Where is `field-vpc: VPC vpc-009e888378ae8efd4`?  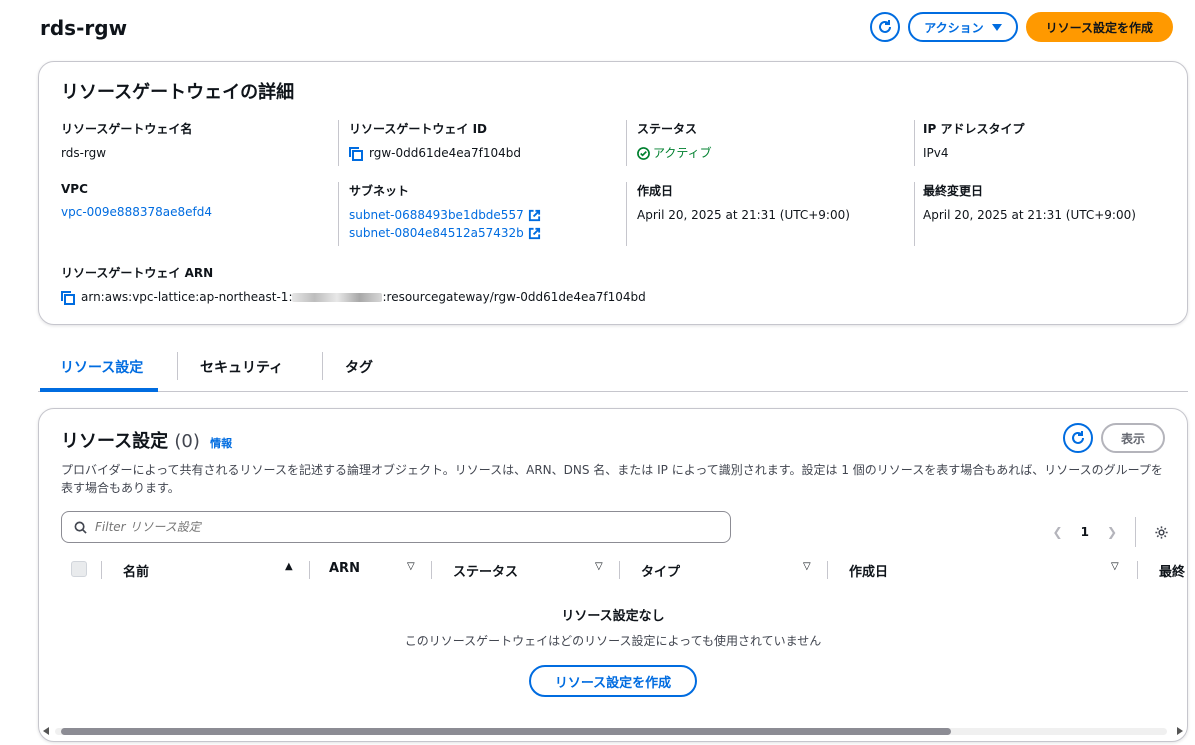
field-vpc: VPC vpc-009e888378ae8efd4 is located at coordinates (200, 214).